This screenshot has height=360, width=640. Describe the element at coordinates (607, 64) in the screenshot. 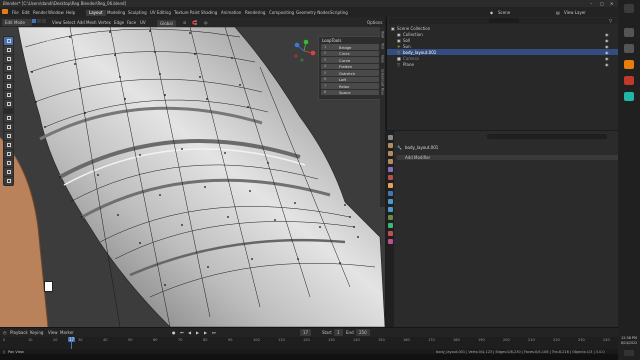

I see `eye-icon: ◉` at that location.